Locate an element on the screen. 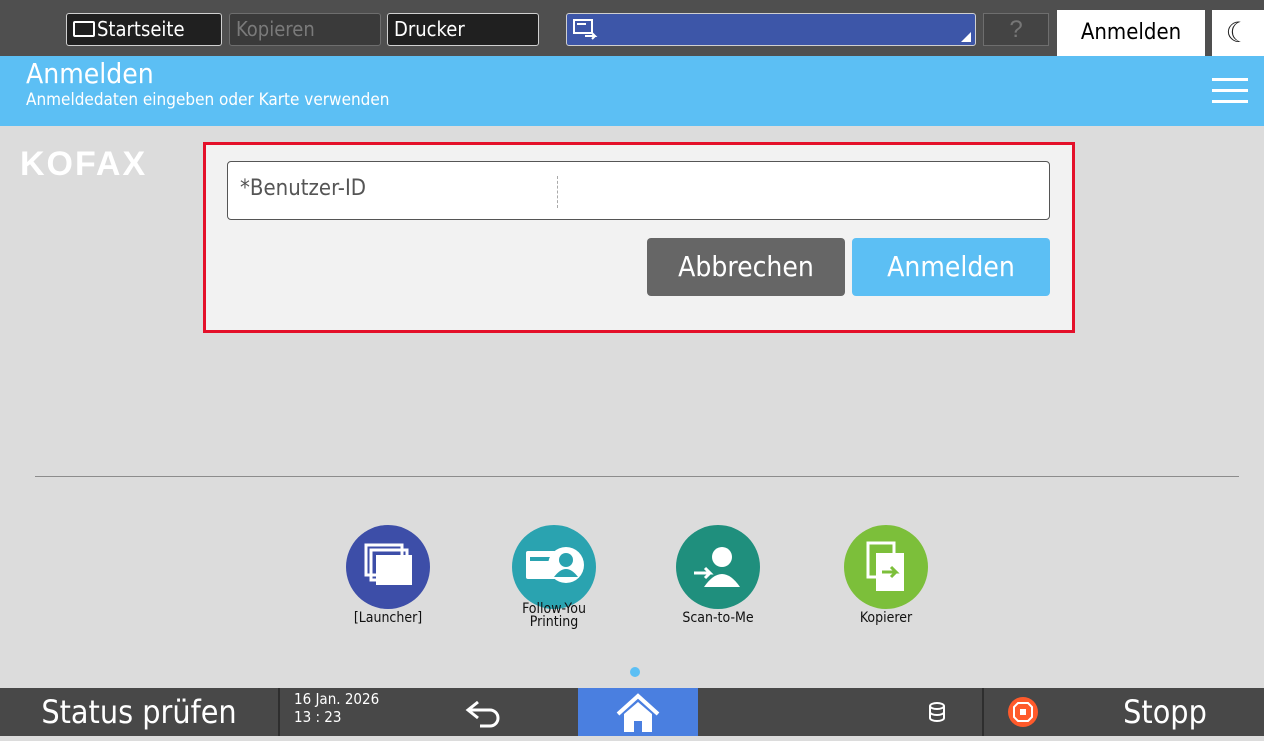 This screenshot has height=741, width=1264. home-button is located at coordinates (638, 712).